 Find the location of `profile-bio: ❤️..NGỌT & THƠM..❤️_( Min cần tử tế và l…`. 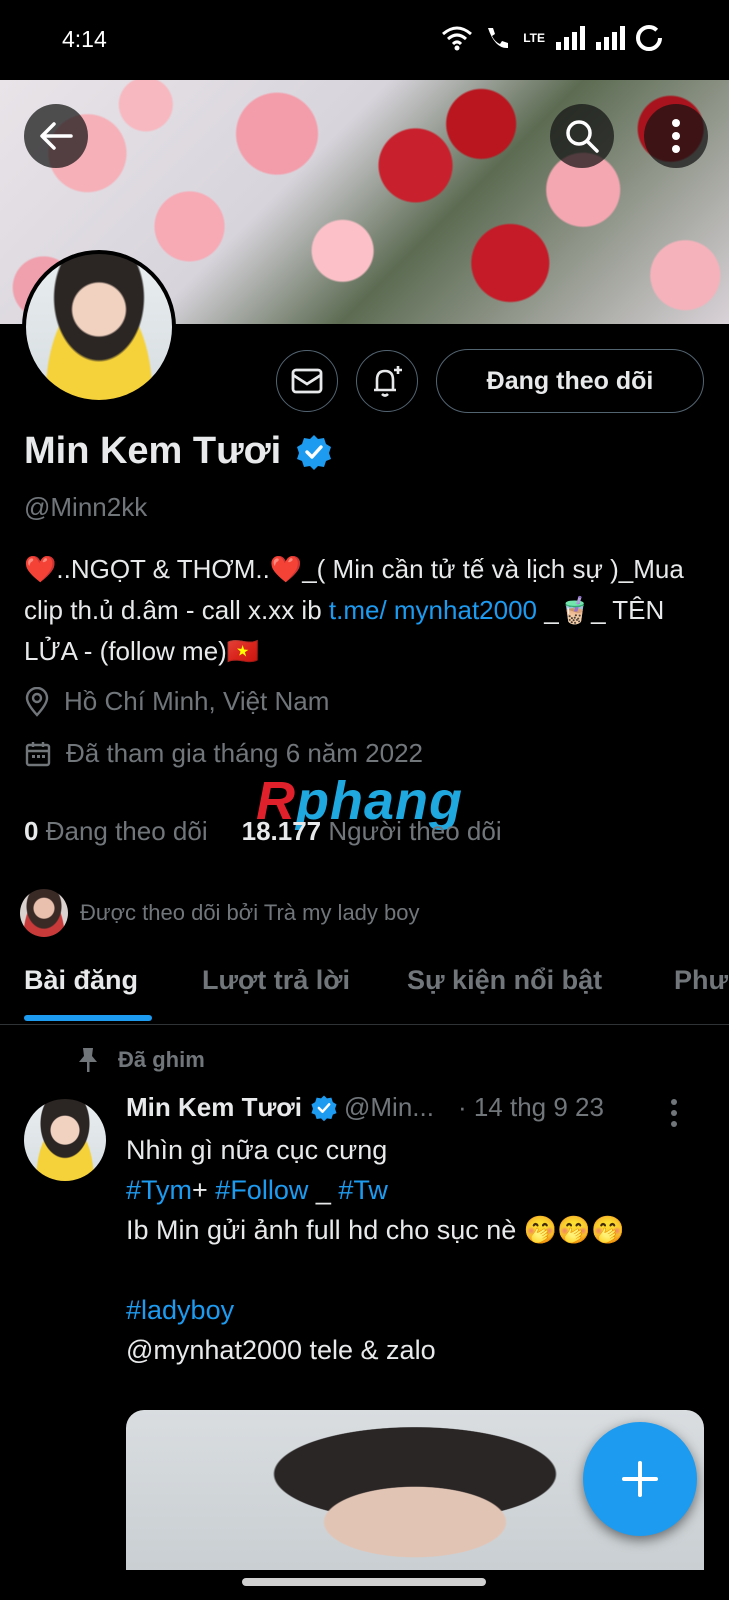

profile-bio: ❤️..NGỌT & THƠM..❤️_( Min cần tử tế và l… is located at coordinates (364, 610).